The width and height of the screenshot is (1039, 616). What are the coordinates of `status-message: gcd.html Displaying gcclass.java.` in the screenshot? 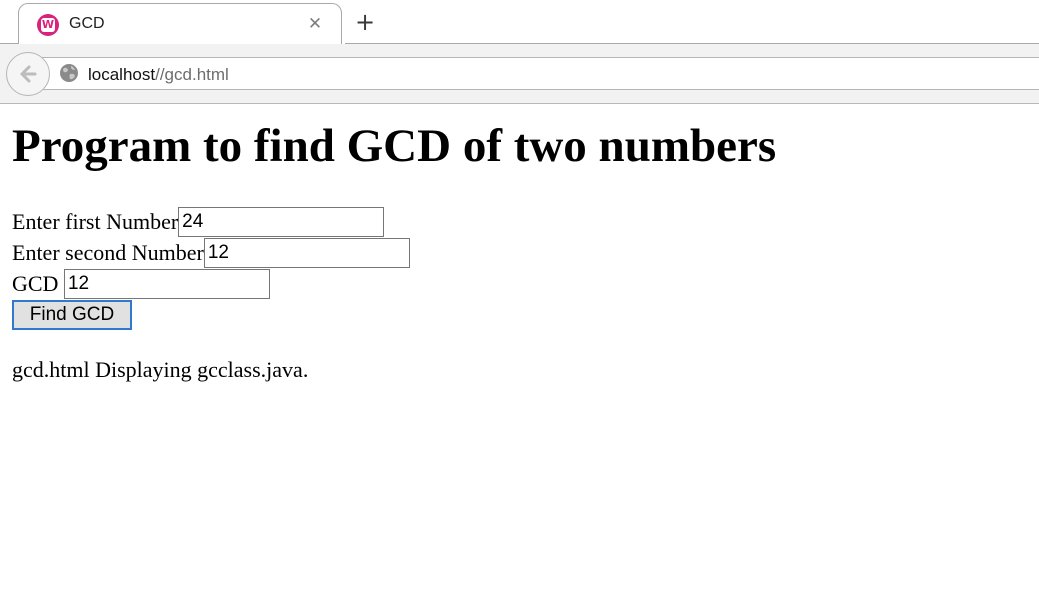 It's located at (160, 369).